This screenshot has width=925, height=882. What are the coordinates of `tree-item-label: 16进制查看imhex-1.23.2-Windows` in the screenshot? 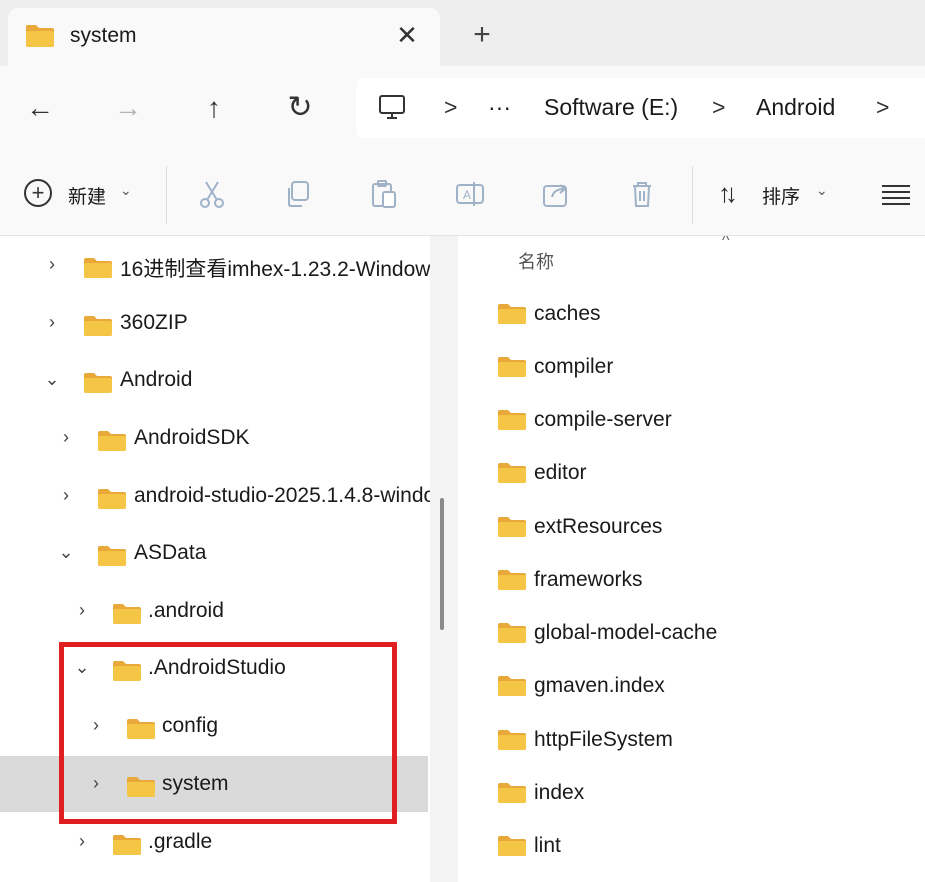 It's located at (275, 269).